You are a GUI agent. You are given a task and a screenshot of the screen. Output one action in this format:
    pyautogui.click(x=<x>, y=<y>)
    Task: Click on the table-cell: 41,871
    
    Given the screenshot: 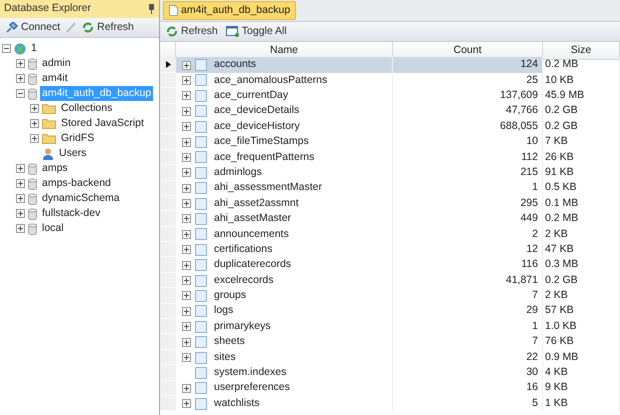 What is the action you would take?
    pyautogui.click(x=468, y=280)
    